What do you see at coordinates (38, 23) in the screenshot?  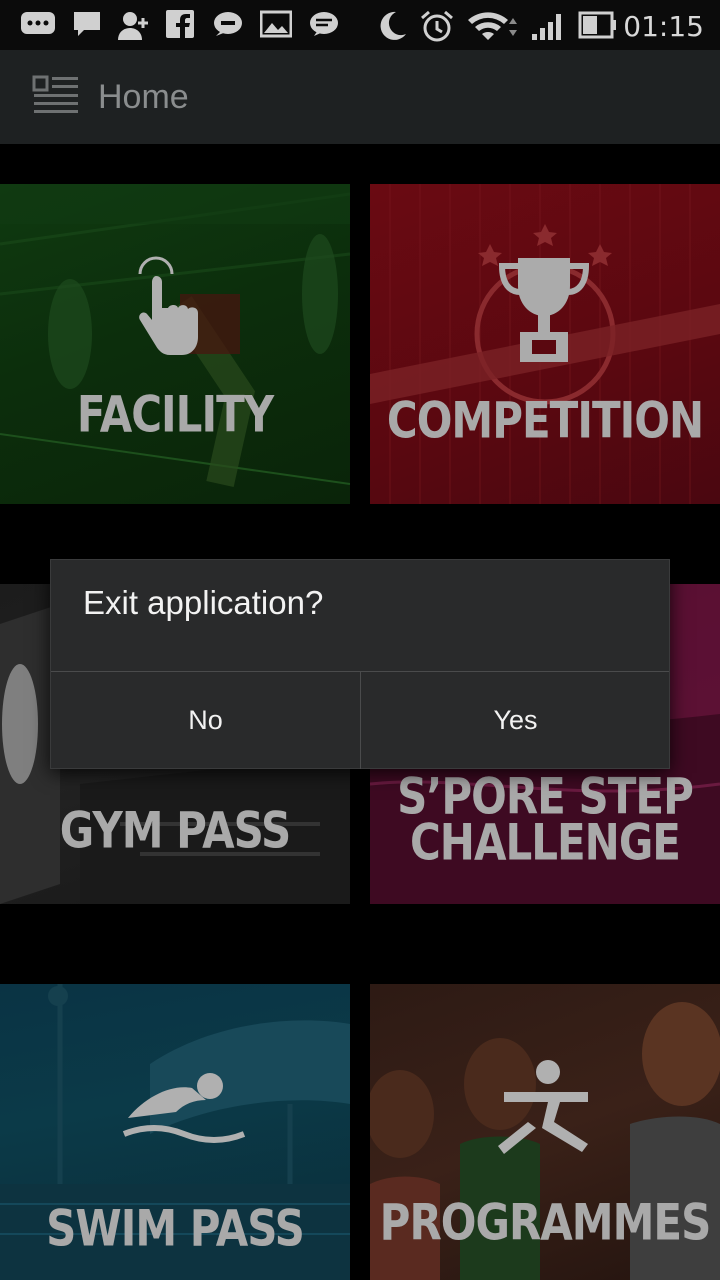 I see `message-icon` at bounding box center [38, 23].